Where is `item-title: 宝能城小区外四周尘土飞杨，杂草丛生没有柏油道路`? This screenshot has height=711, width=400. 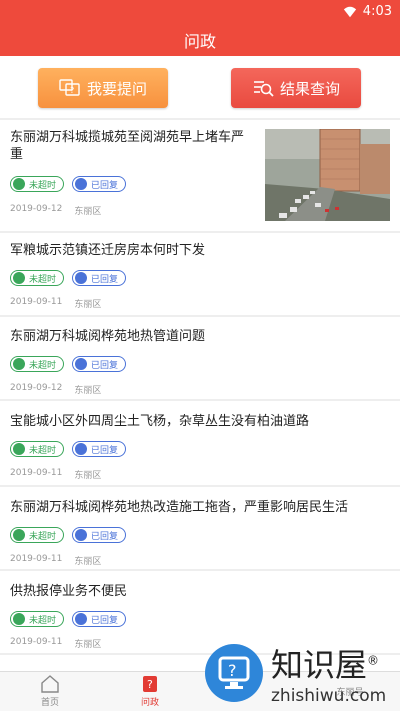 item-title: 宝能城小区外四周尘土飞杨，杂草丛生没有柏油道路 is located at coordinates (160, 421).